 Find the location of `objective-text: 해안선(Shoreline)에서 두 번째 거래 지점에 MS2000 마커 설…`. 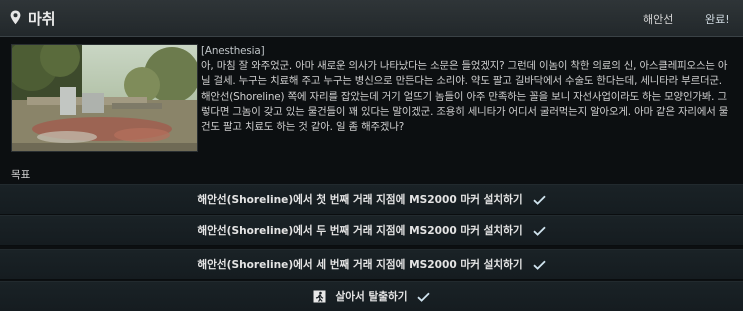

objective-text: 해안선(Shoreline)에서 두 번째 거래 지점에 MS2000 마커 설… is located at coordinates (360, 231).